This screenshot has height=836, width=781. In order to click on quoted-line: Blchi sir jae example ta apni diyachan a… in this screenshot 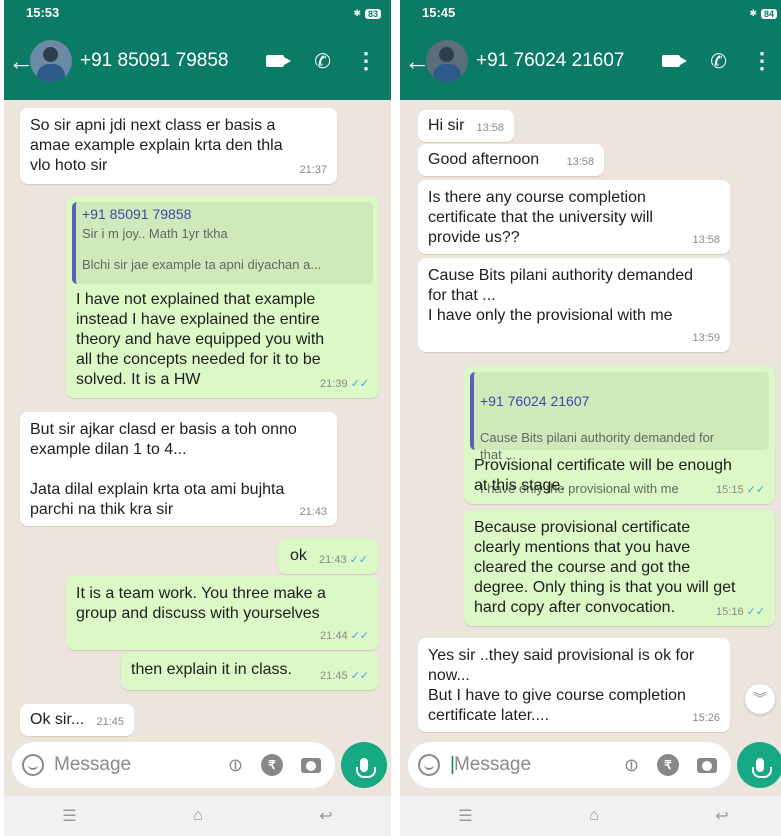, I will do `click(202, 264)`.